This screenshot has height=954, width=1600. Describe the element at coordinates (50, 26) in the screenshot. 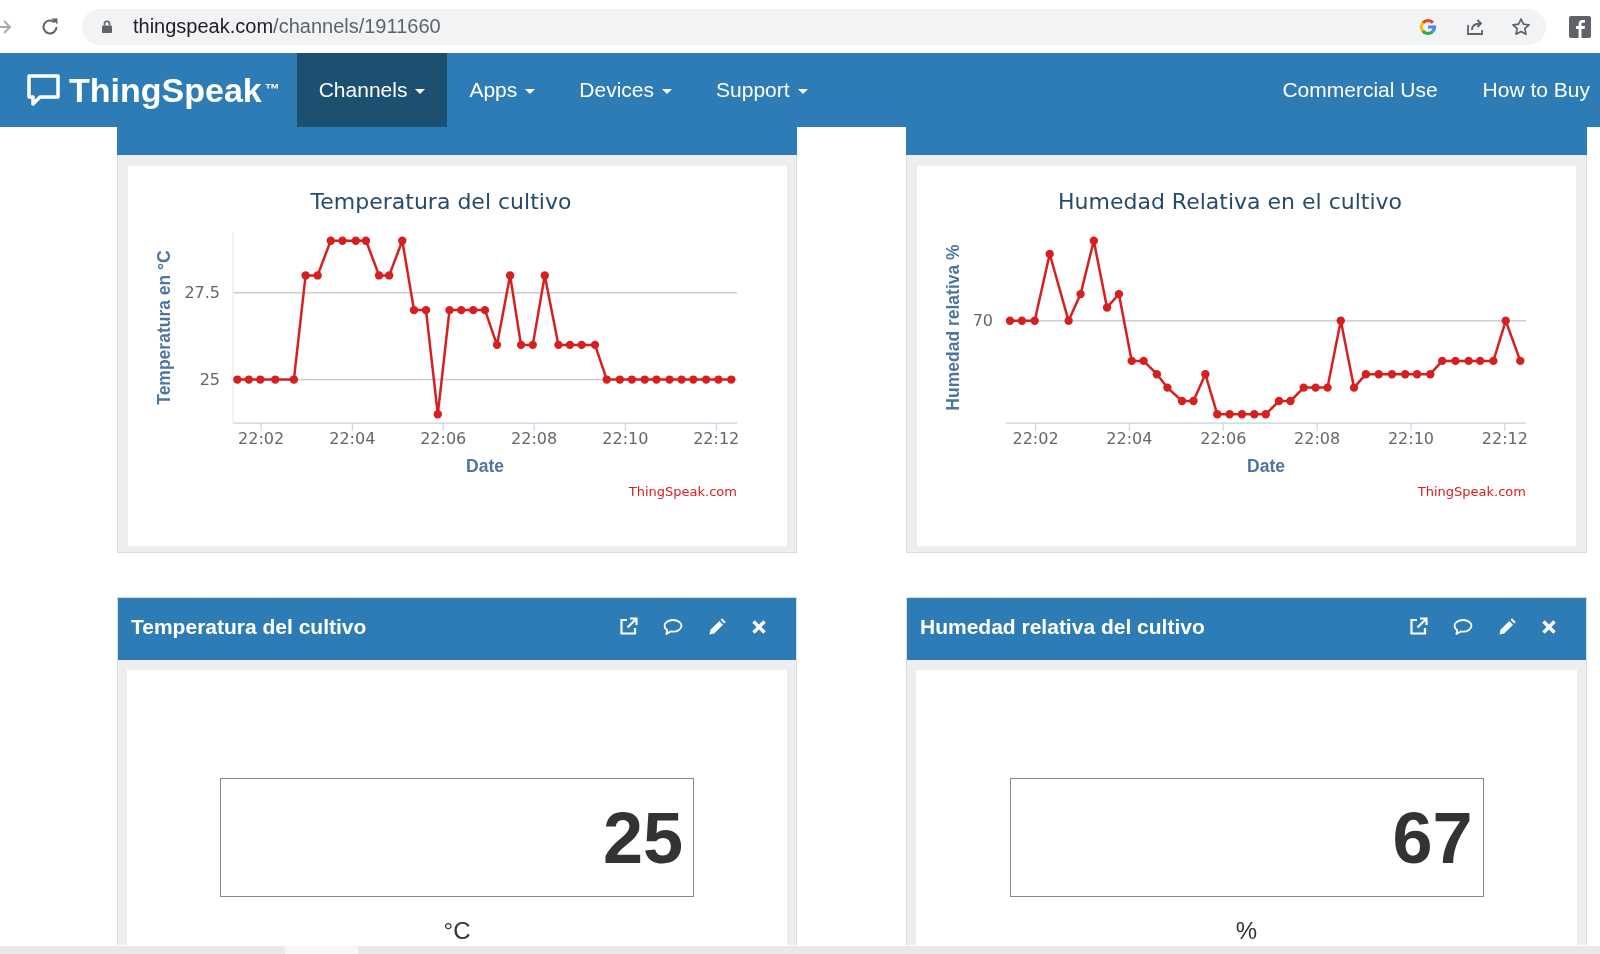

I see `reload-icon` at that location.